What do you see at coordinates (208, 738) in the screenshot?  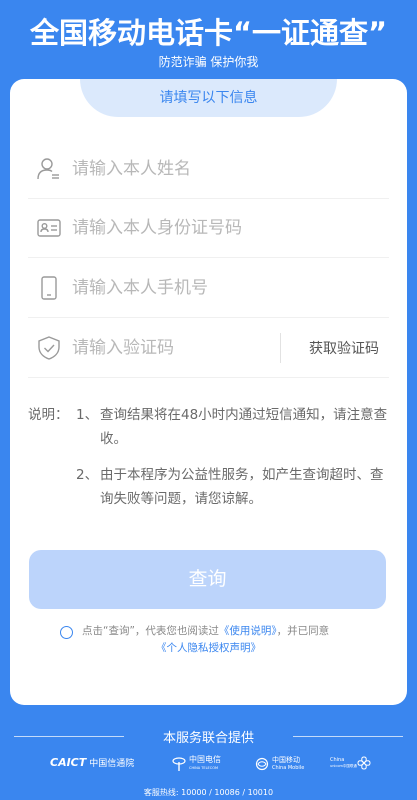 I see `footer-title: 本服务联合提供` at bounding box center [208, 738].